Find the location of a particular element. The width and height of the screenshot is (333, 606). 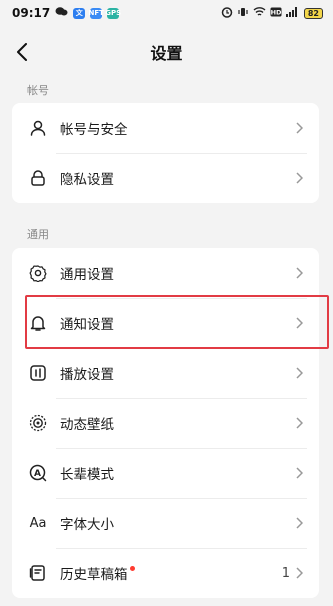

gear-icon is located at coordinates (38, 273).